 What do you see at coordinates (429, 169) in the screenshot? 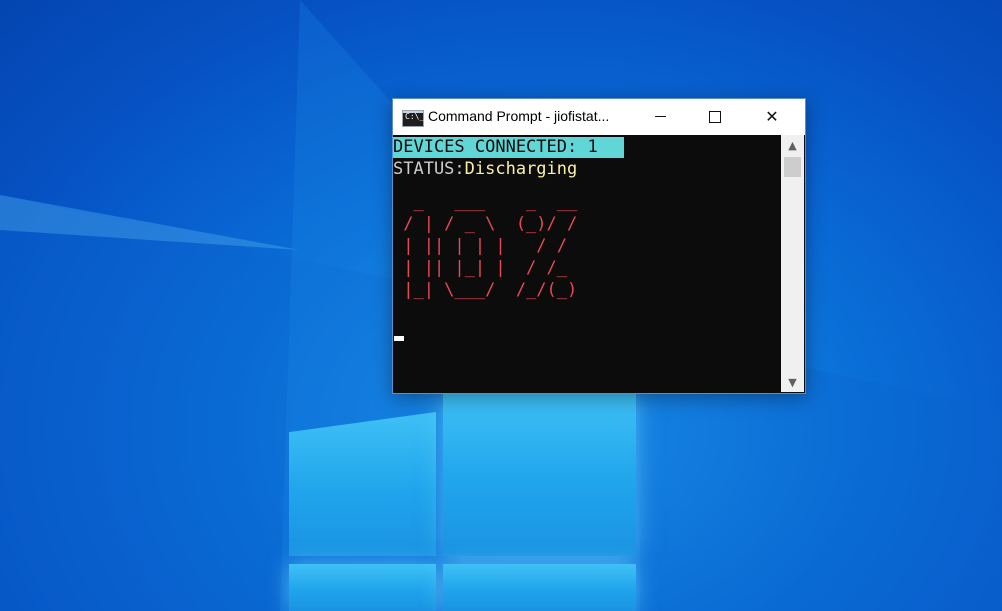
I see `status-label: STATUS:` at bounding box center [429, 169].